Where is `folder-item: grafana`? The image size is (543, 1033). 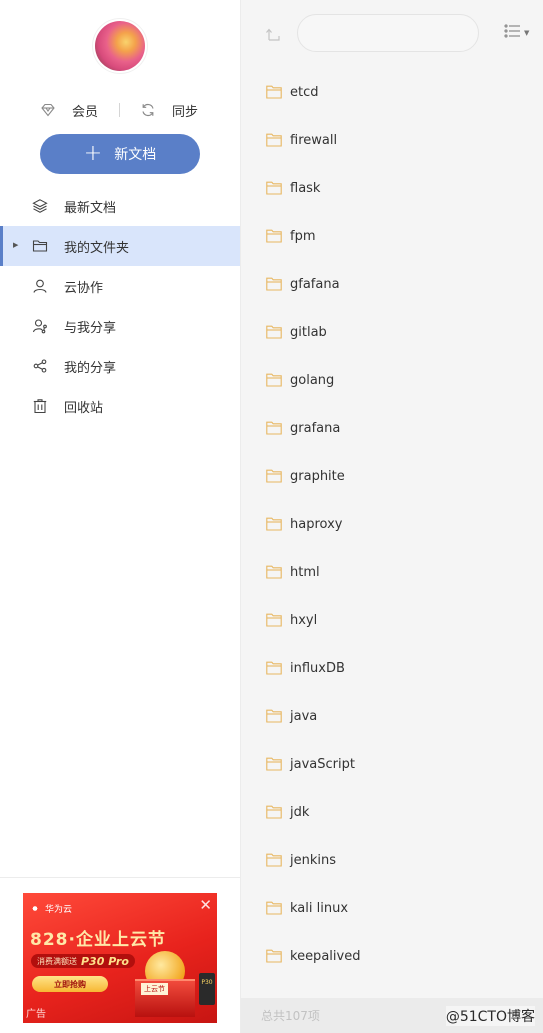
folder-item: grafana is located at coordinates (392, 428).